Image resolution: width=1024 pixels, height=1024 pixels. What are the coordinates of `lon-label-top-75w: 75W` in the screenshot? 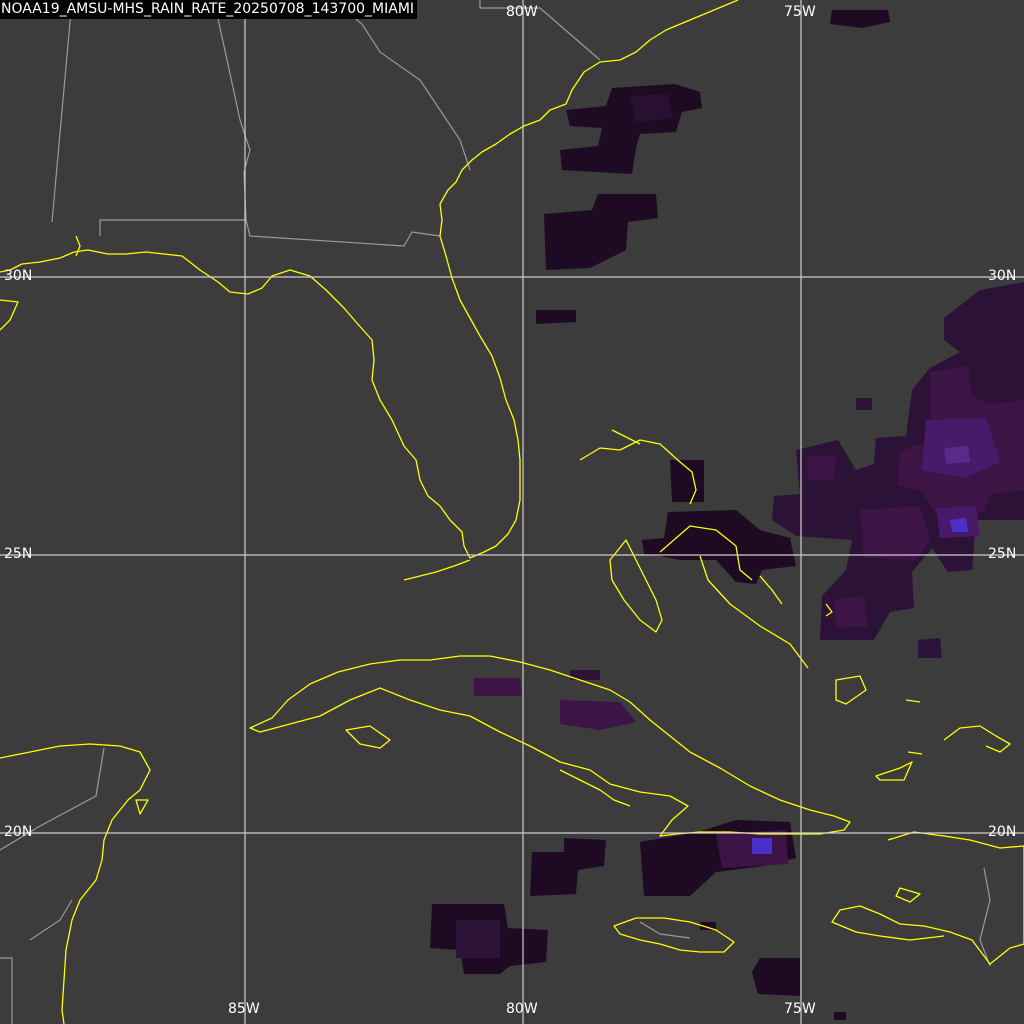 It's located at (800, 12).